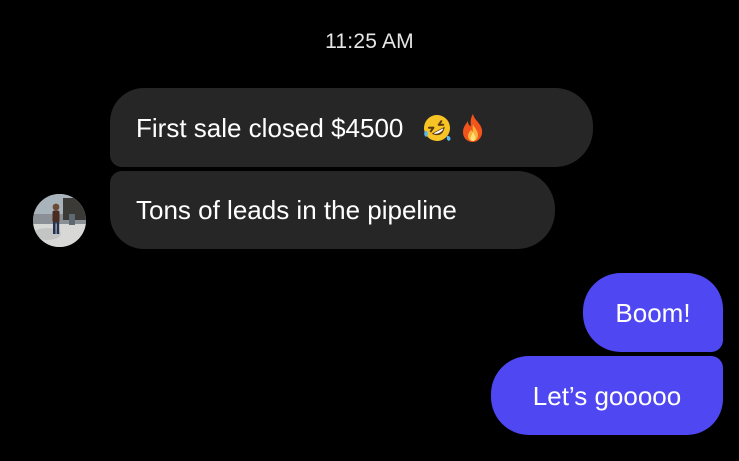 This screenshot has width=739, height=461. What do you see at coordinates (59, 220) in the screenshot?
I see `contact-avatar` at bounding box center [59, 220].